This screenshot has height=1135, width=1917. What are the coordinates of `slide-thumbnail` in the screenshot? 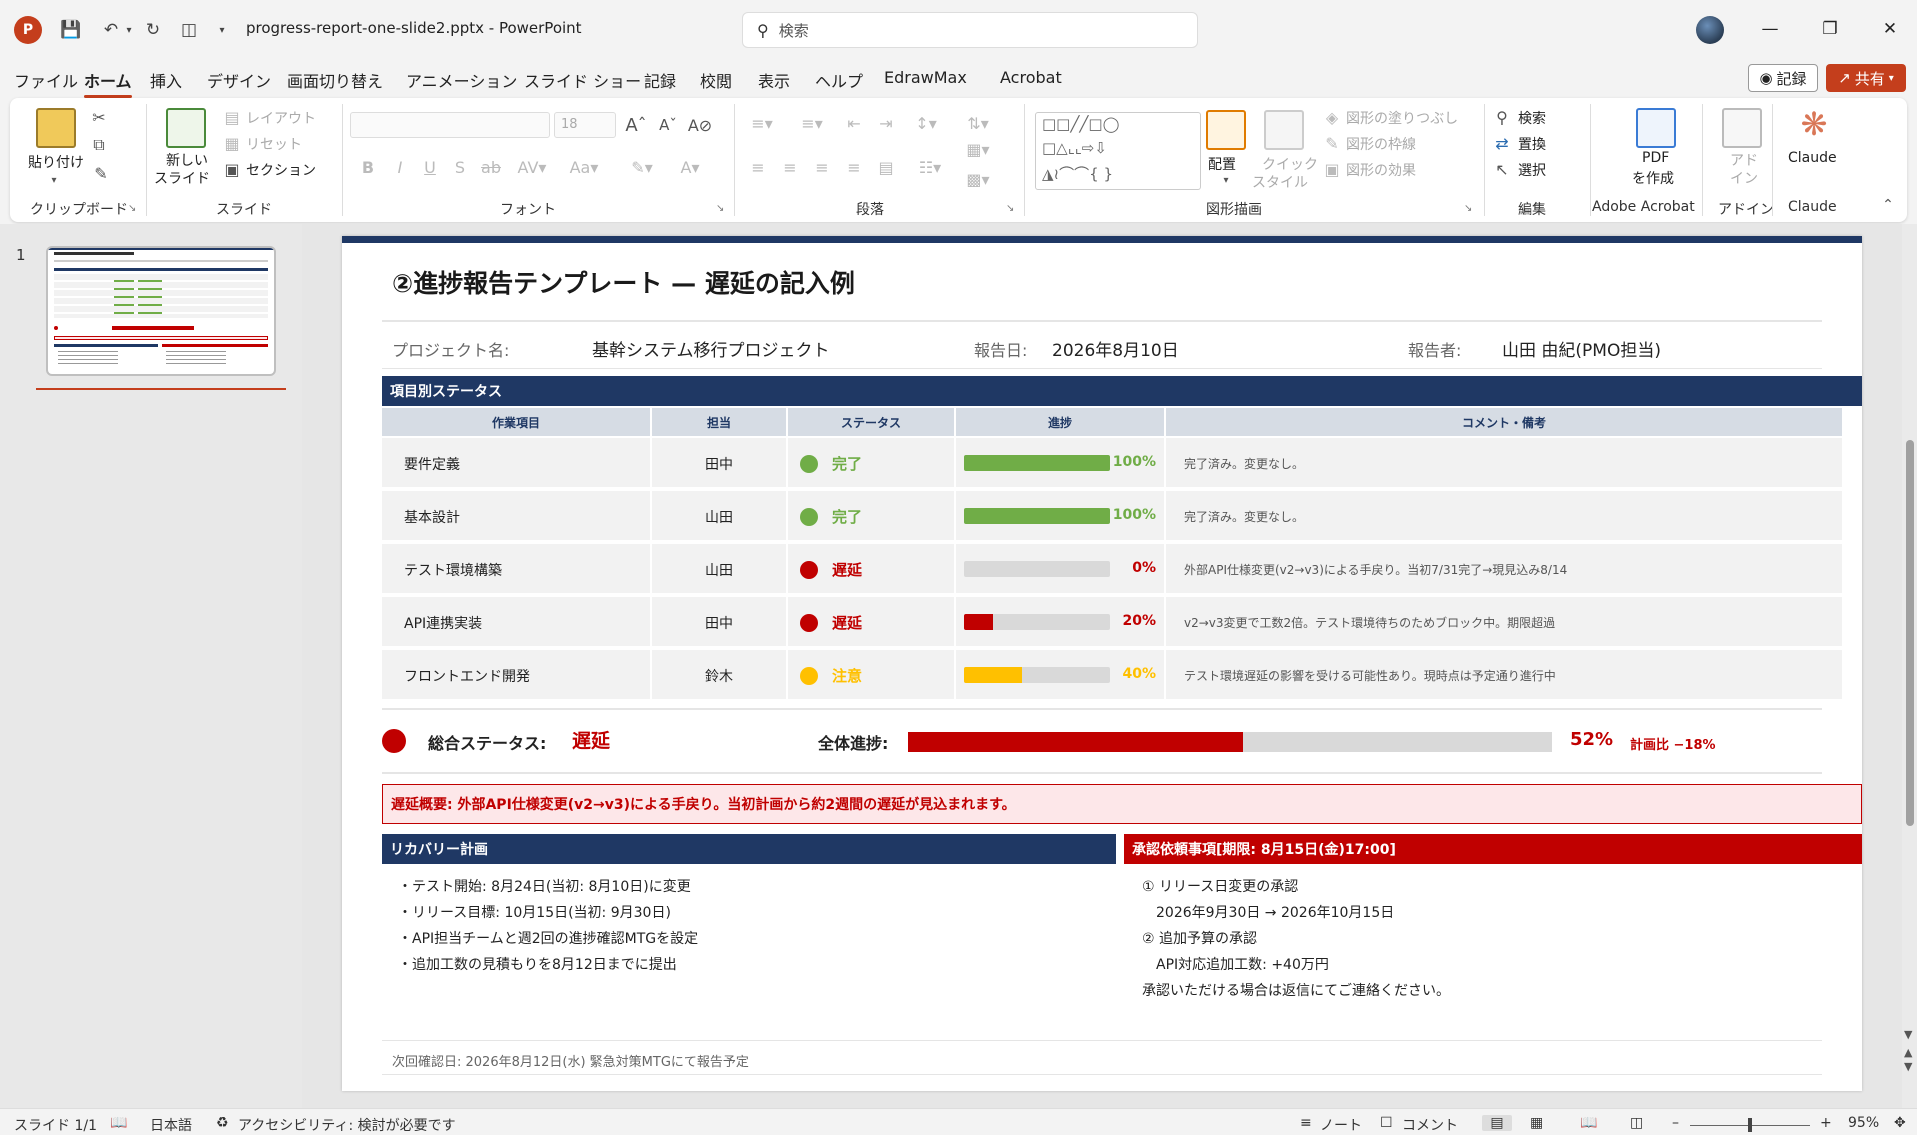 It's located at (161, 311).